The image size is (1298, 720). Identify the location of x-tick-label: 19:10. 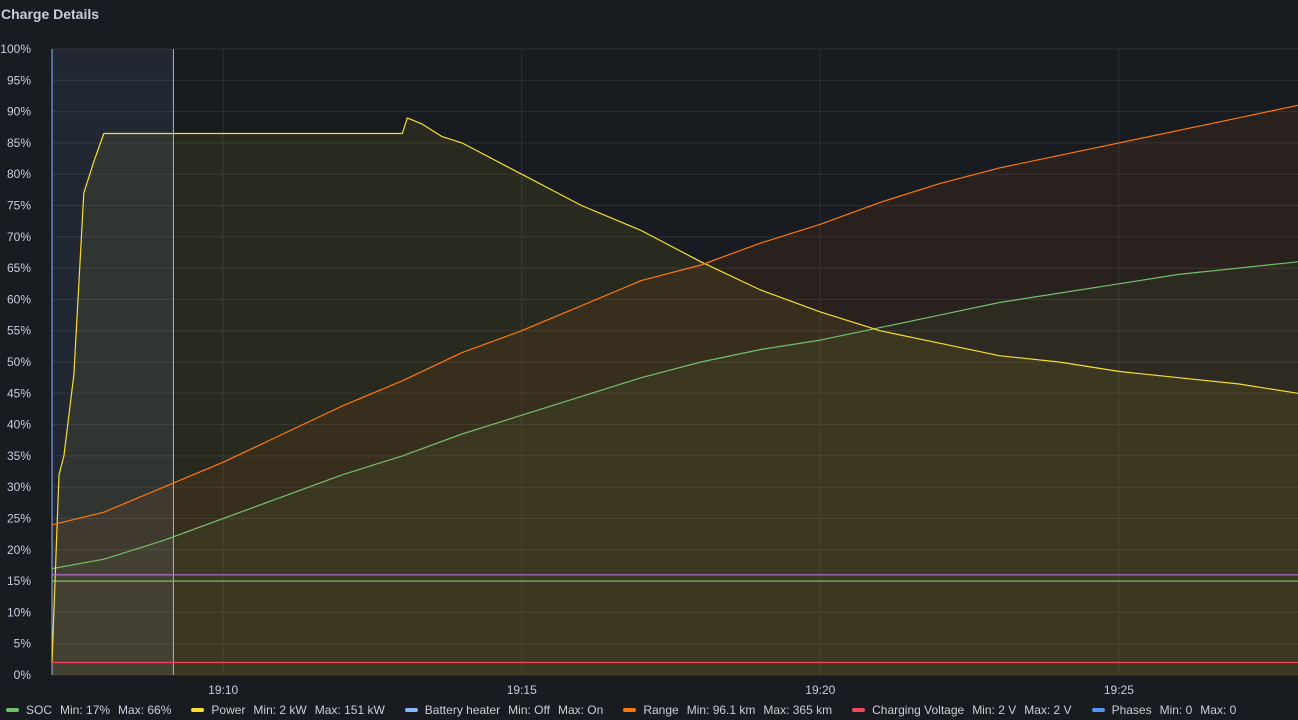
(223, 690).